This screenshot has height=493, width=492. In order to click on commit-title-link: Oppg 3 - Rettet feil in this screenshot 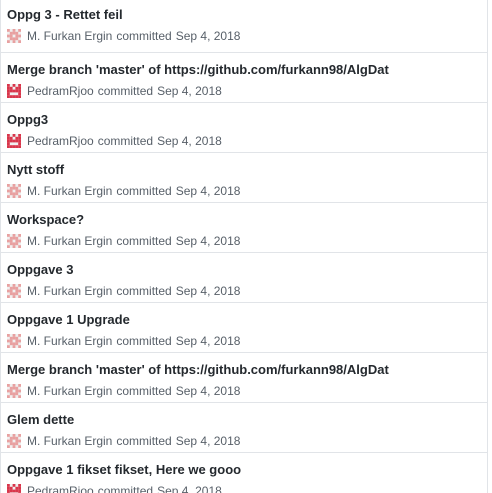, I will do `click(247, 15)`.